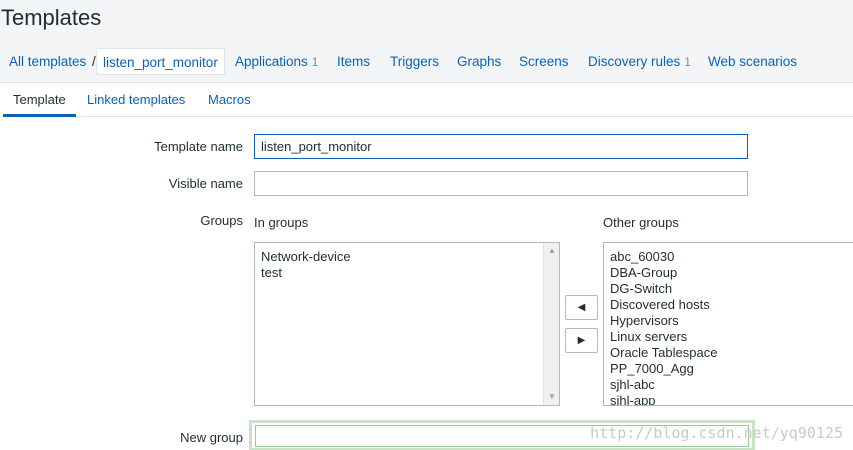 The image size is (853, 450). I want to click on move-to-in-groups-button: ◀, so click(581, 307).